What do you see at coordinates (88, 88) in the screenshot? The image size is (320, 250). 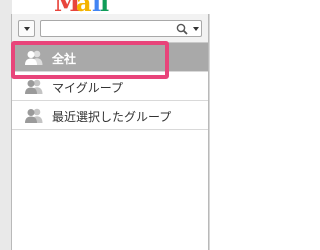 I see `group-item-label: マイグループ` at bounding box center [88, 88].